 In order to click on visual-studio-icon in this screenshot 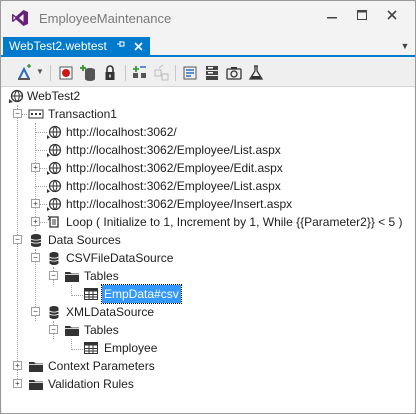, I will do `click(20, 18)`.